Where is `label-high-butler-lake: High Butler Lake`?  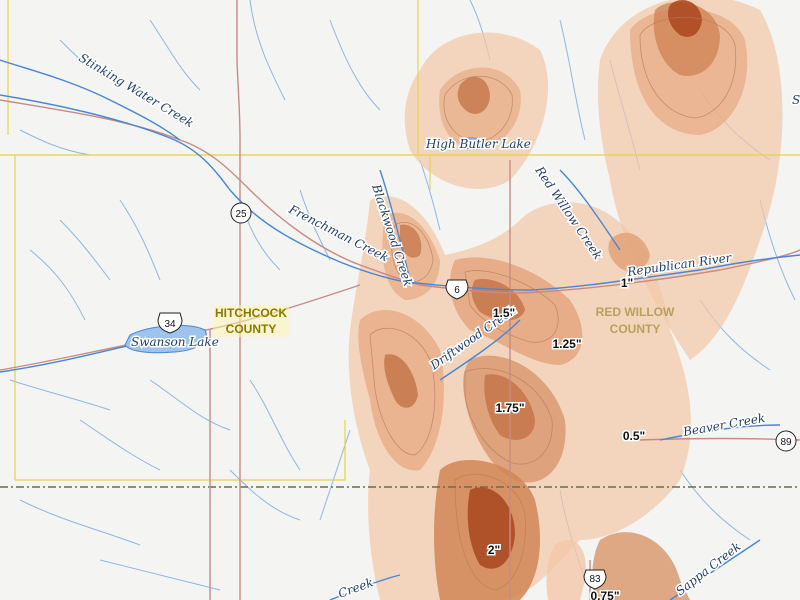 label-high-butler-lake: High Butler Lake is located at coordinates (478, 144).